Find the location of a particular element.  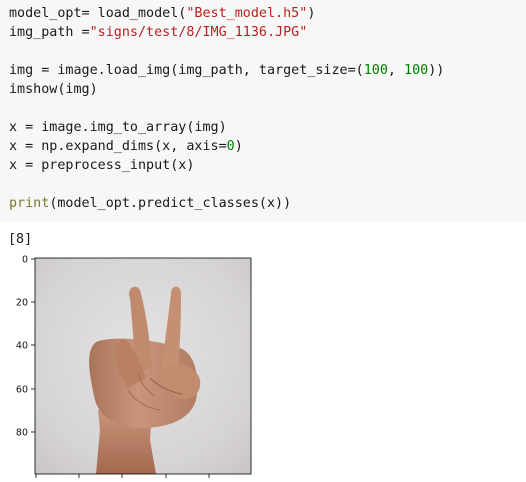

code-line: print(model_opt.predict_classes(x)) is located at coordinates (150, 203).